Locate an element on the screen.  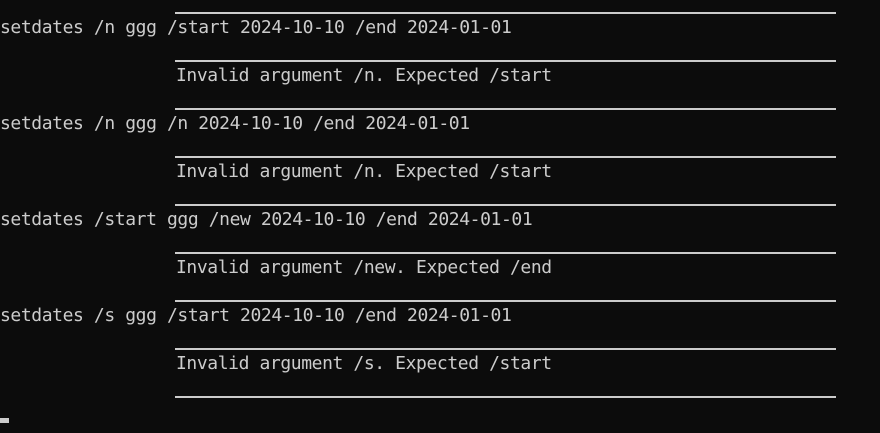
text-cursor is located at coordinates (4, 420).